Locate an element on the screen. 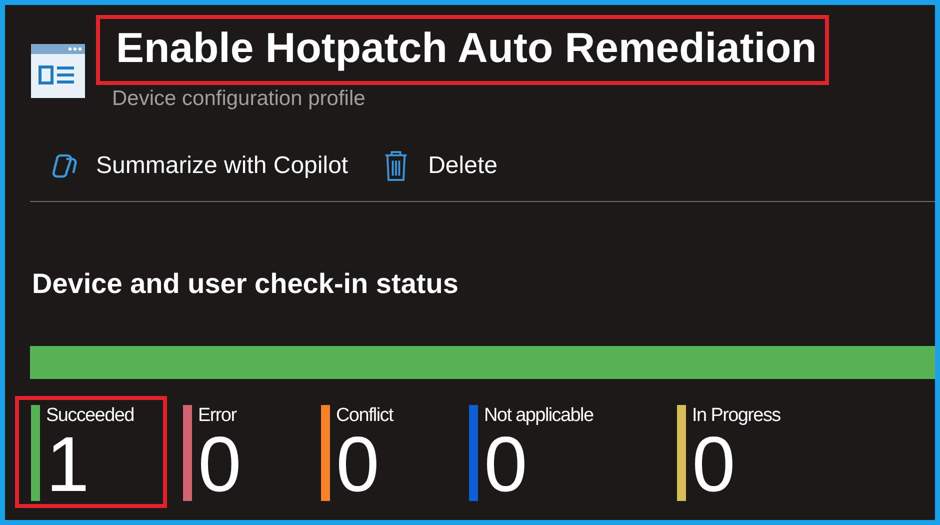  page-title: Enable Hotpatch Auto Remediation is located at coordinates (462, 50).